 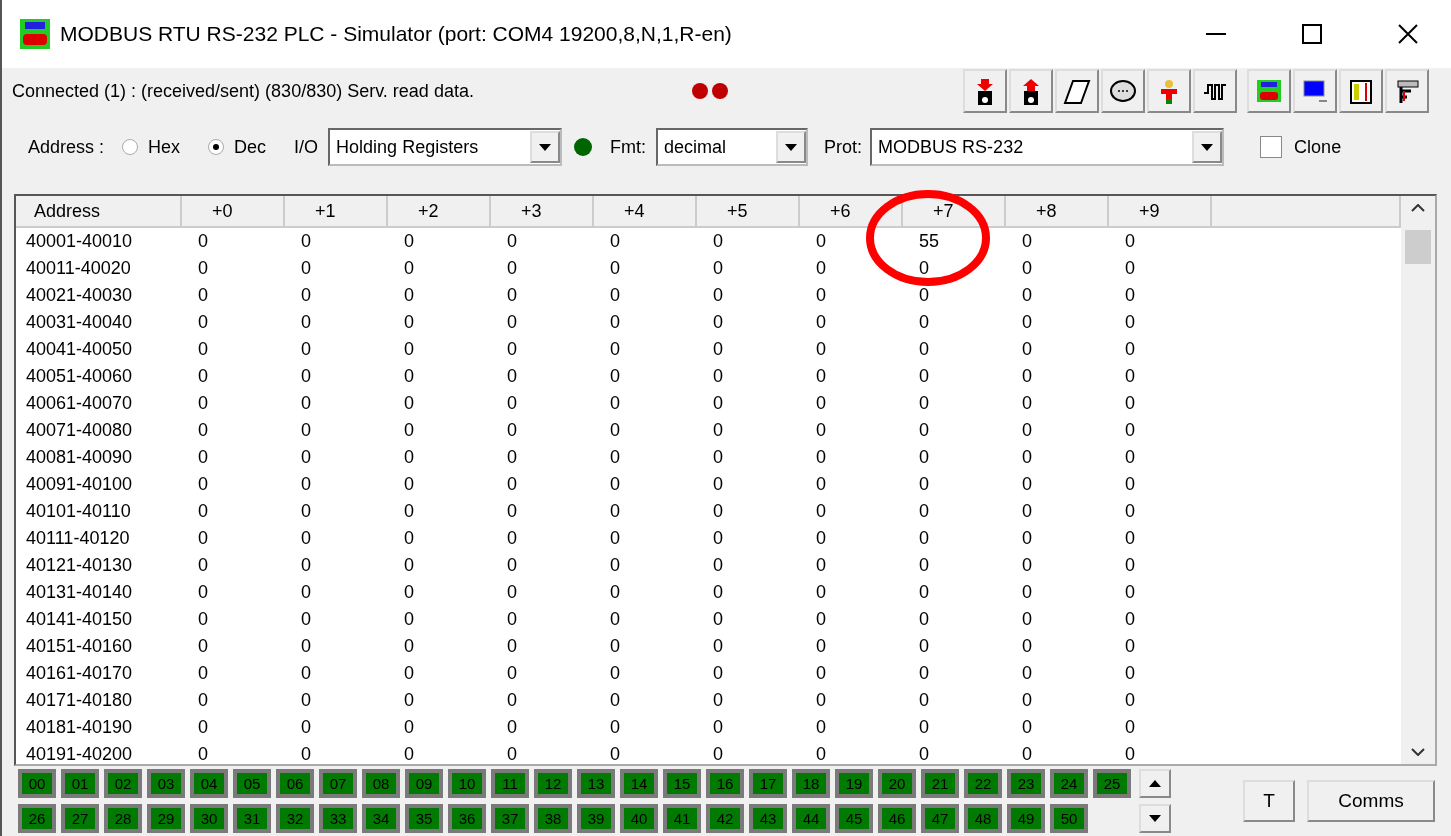 What do you see at coordinates (940, 818) in the screenshot?
I see `station-led: 47` at bounding box center [940, 818].